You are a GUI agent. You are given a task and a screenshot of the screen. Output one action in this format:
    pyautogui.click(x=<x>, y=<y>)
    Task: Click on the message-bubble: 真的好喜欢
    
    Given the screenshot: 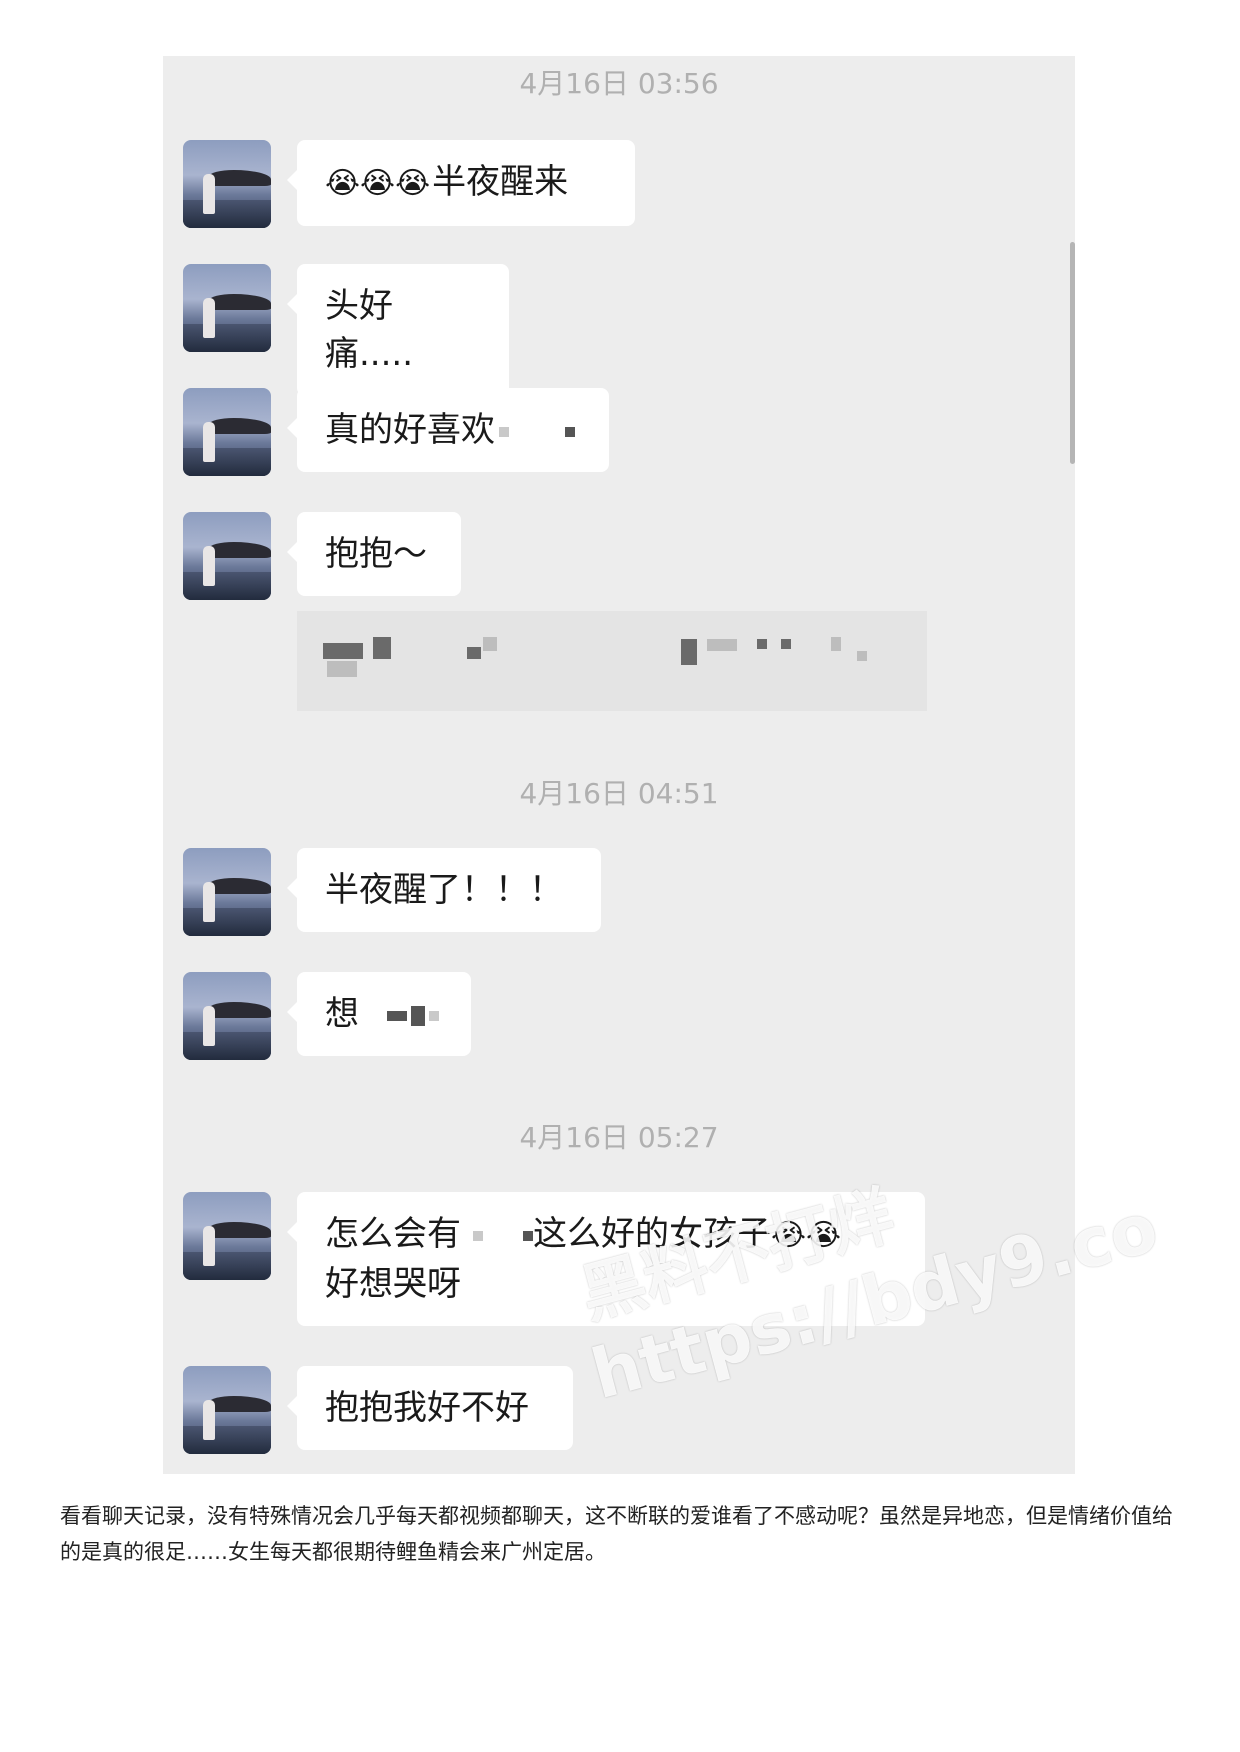 What is the action you would take?
    pyautogui.click(x=448, y=430)
    